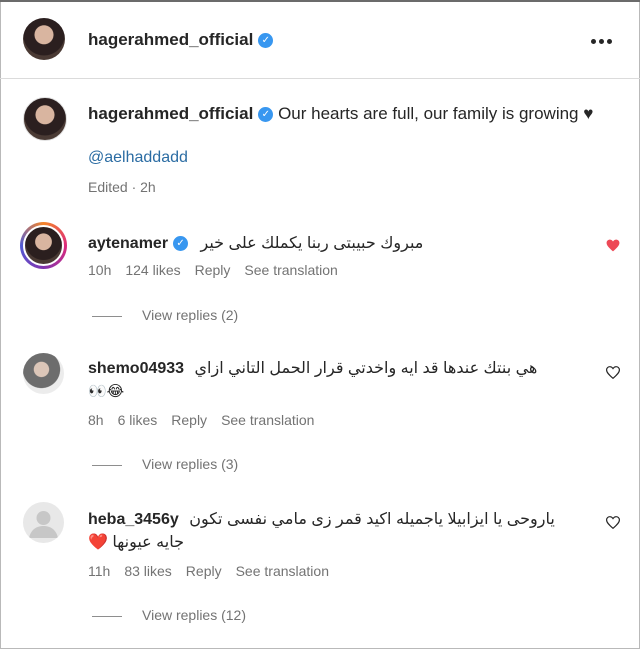  Describe the element at coordinates (190, 315) in the screenshot. I see `view-replies-label: View replies (2)` at that location.